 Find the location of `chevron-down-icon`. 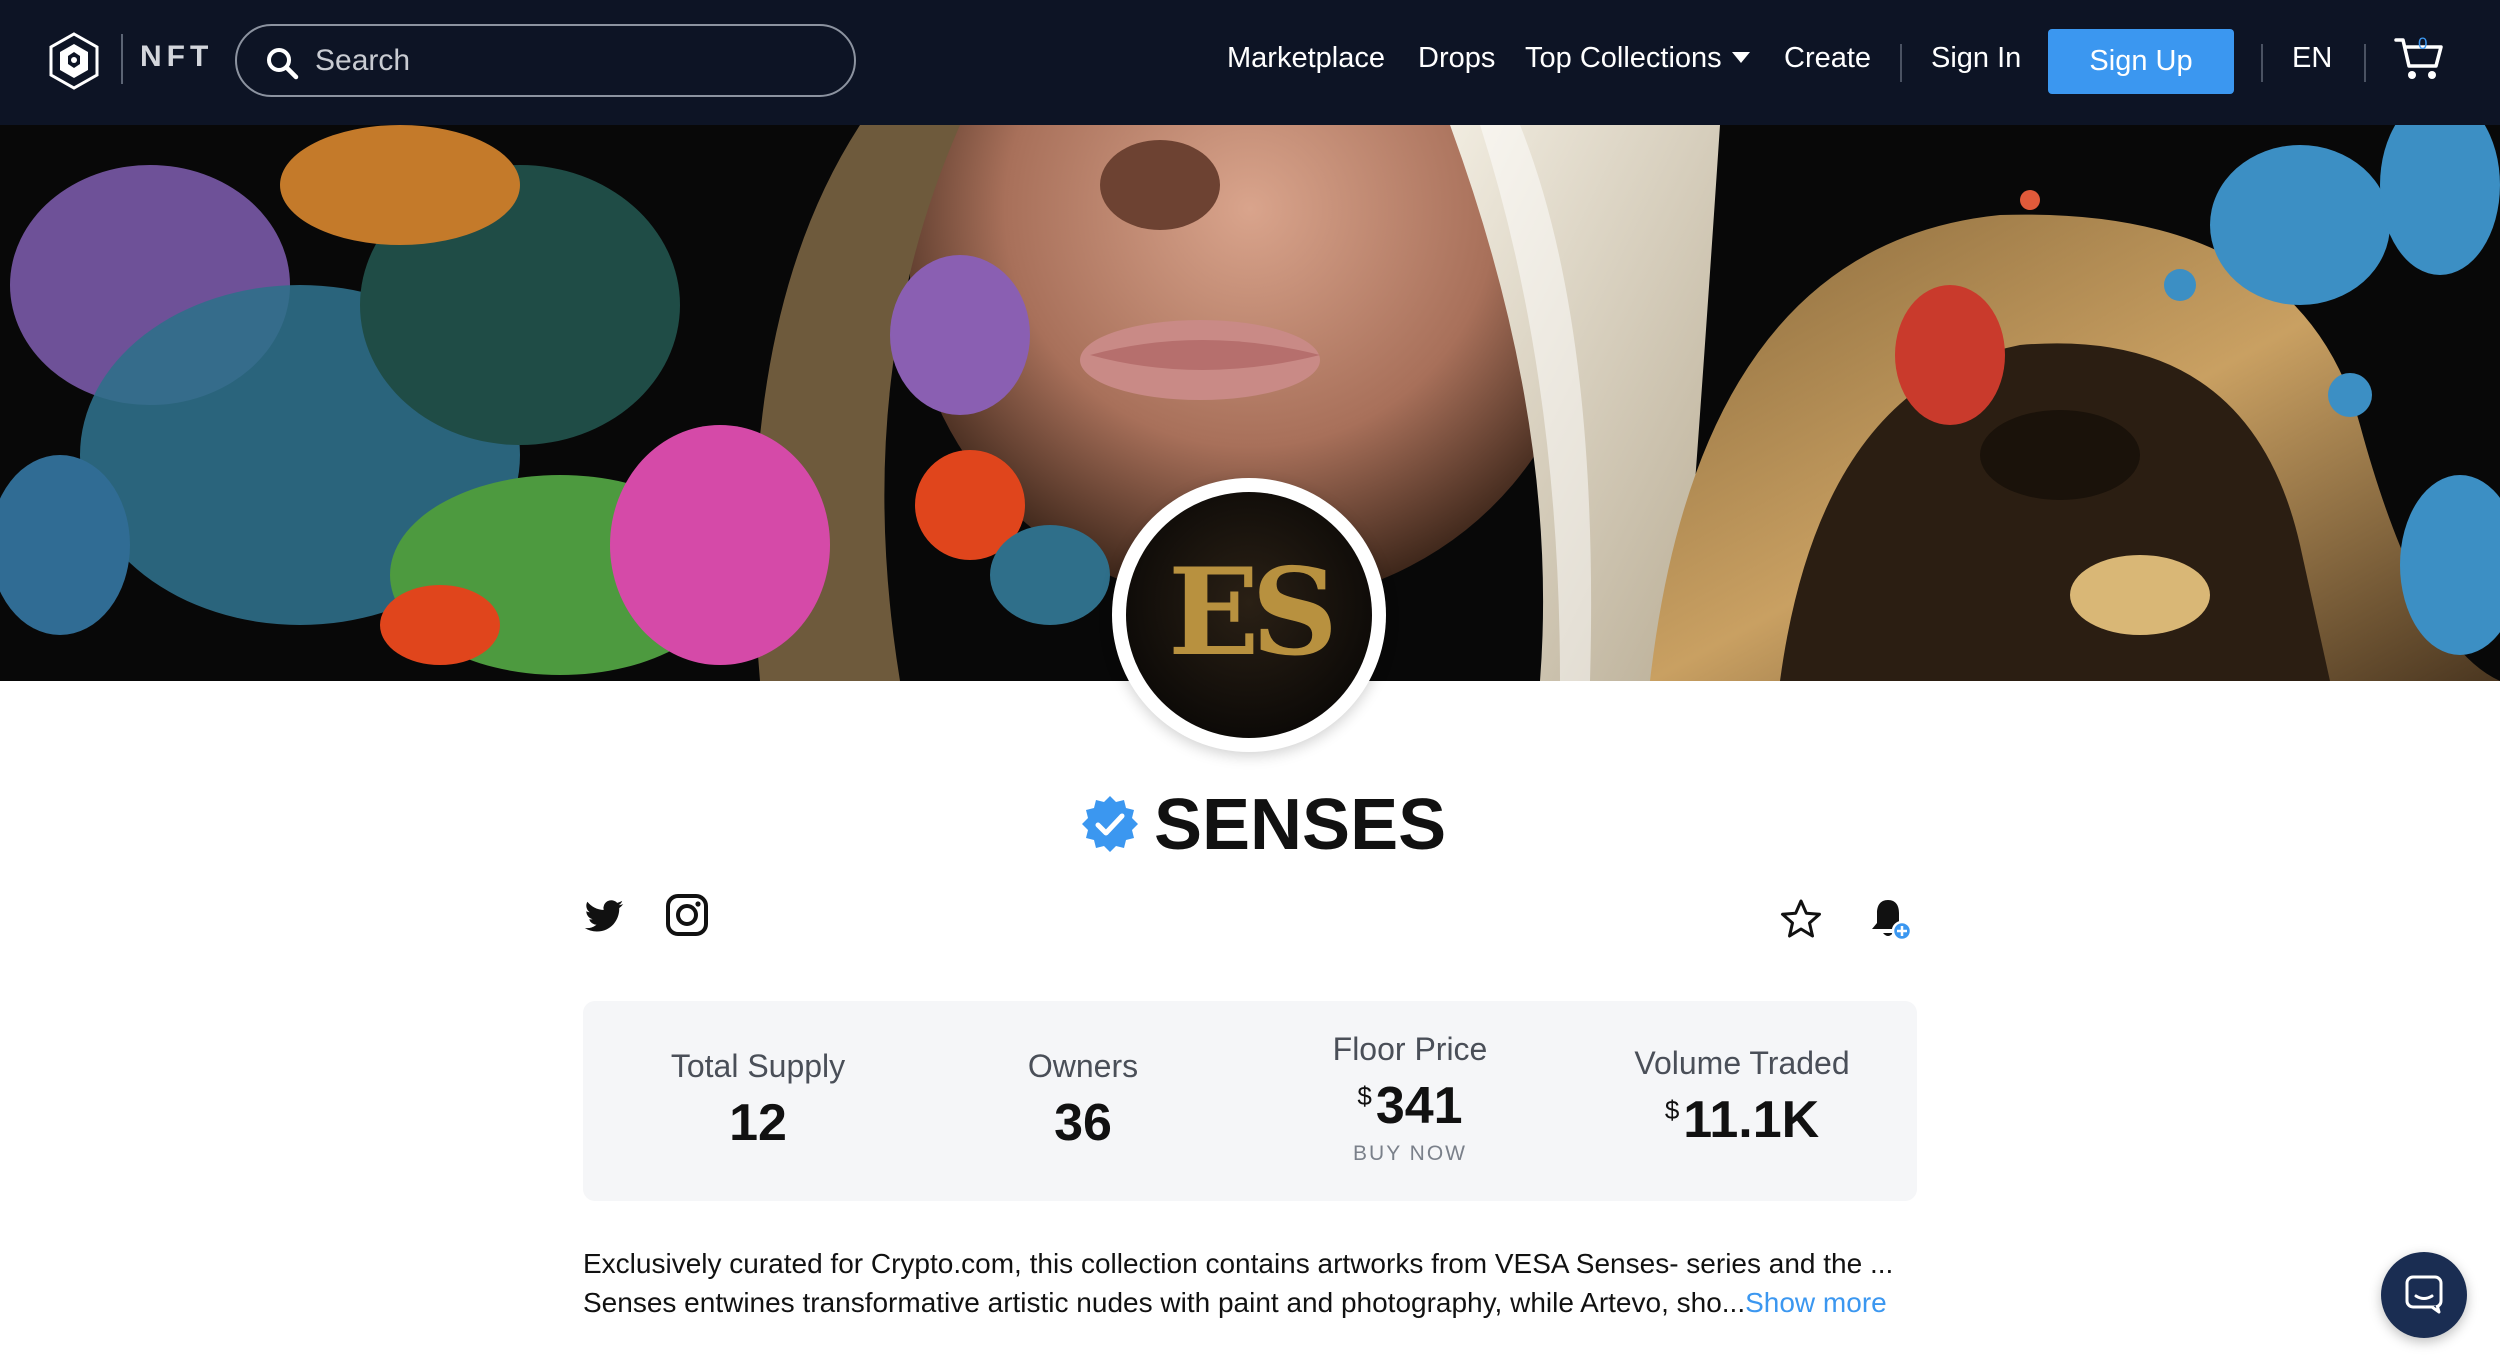

chevron-down-icon is located at coordinates (1740, 57).